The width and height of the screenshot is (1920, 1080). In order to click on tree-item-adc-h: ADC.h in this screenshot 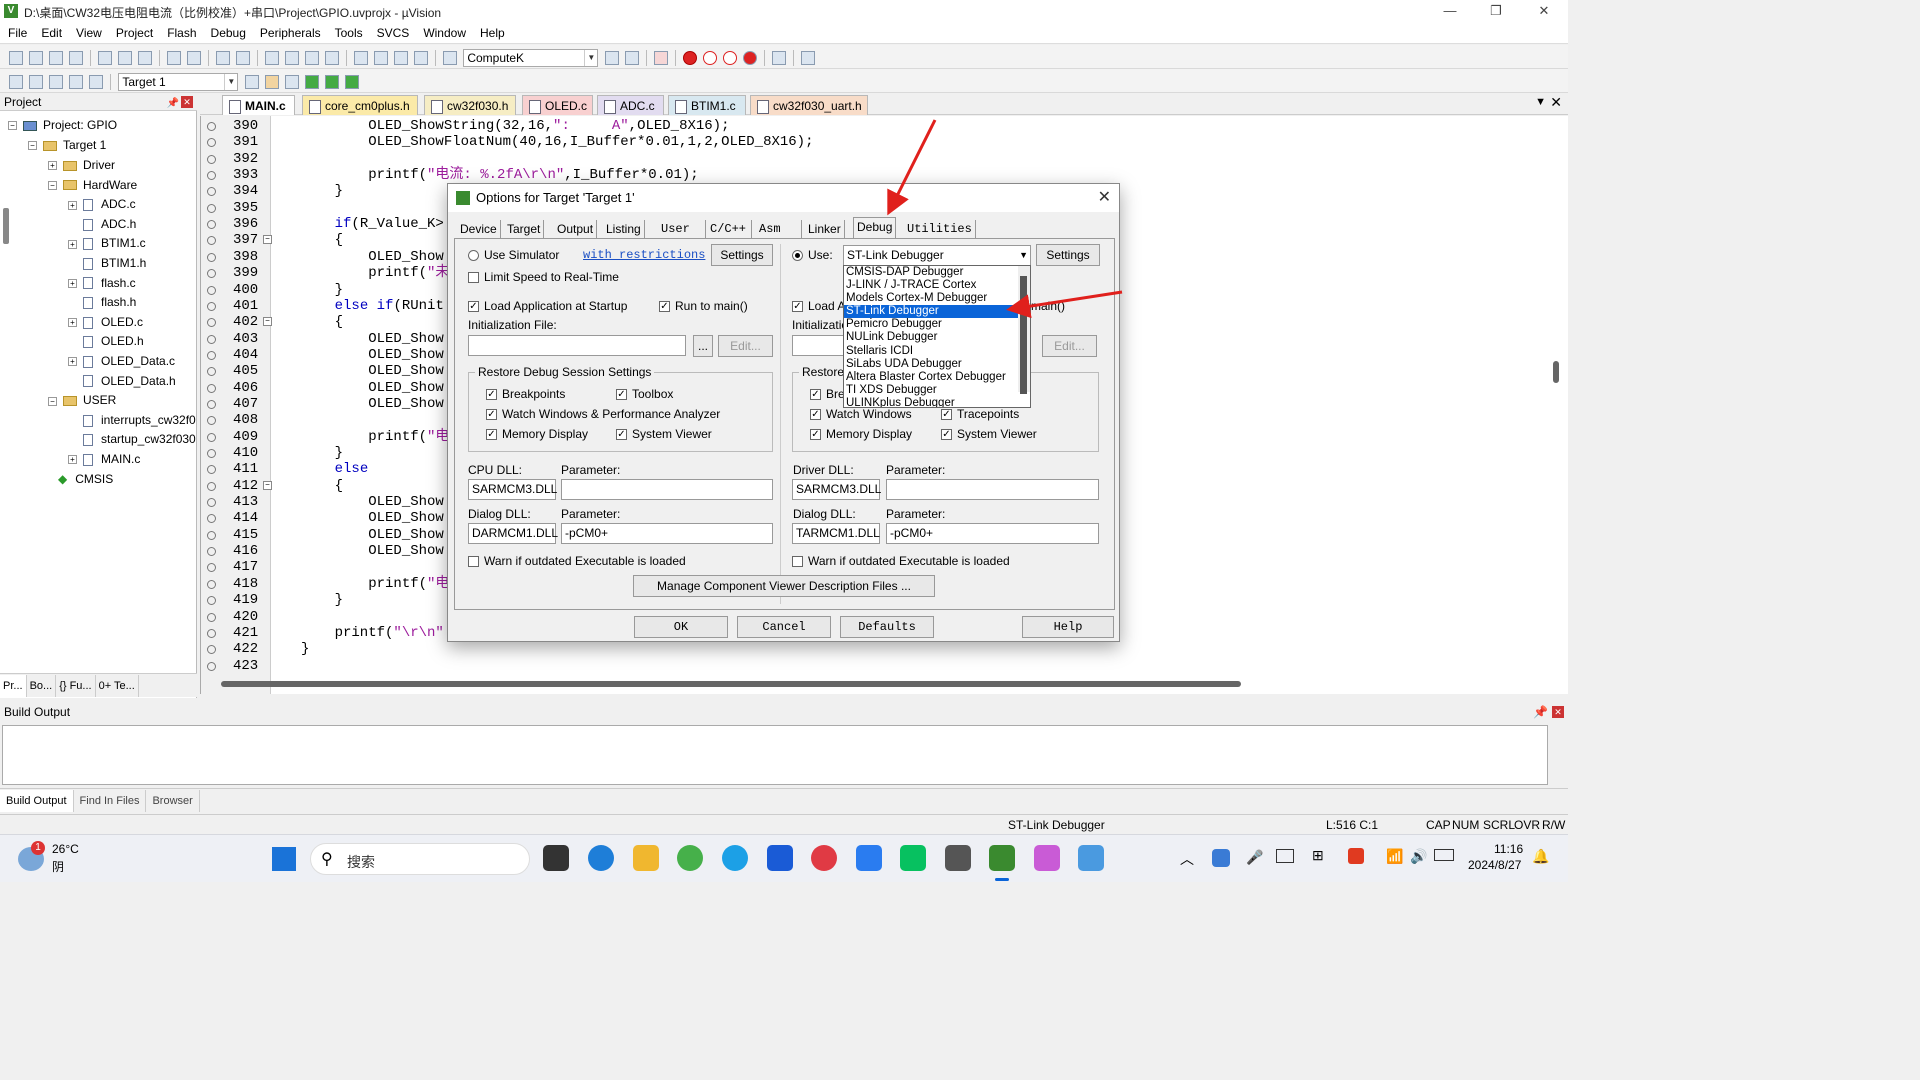, I will do `click(102, 224)`.